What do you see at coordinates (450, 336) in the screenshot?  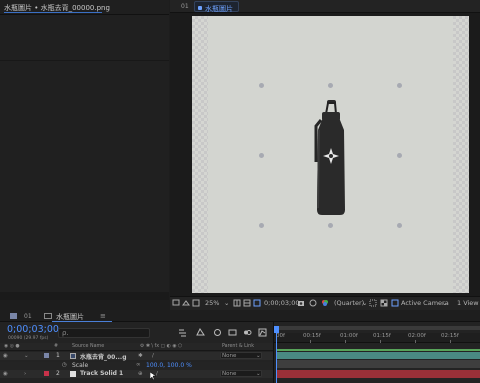 I see `ruler-label: 02:15f` at bounding box center [450, 336].